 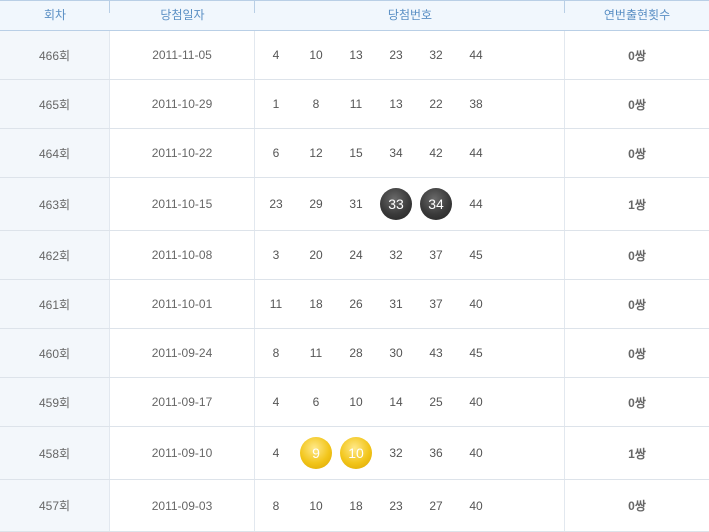 I want to click on round-cell: 458회, so click(x=55, y=453).